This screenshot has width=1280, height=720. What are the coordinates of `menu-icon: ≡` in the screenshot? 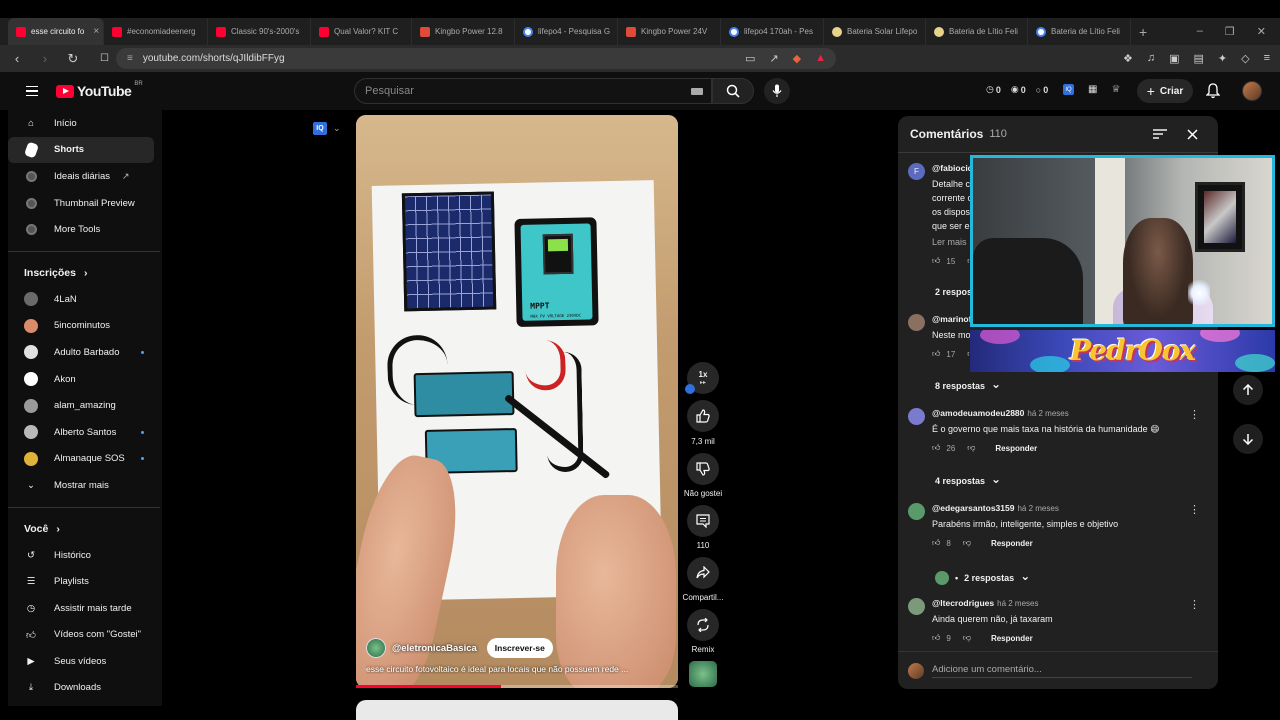 It's located at (1267, 58).